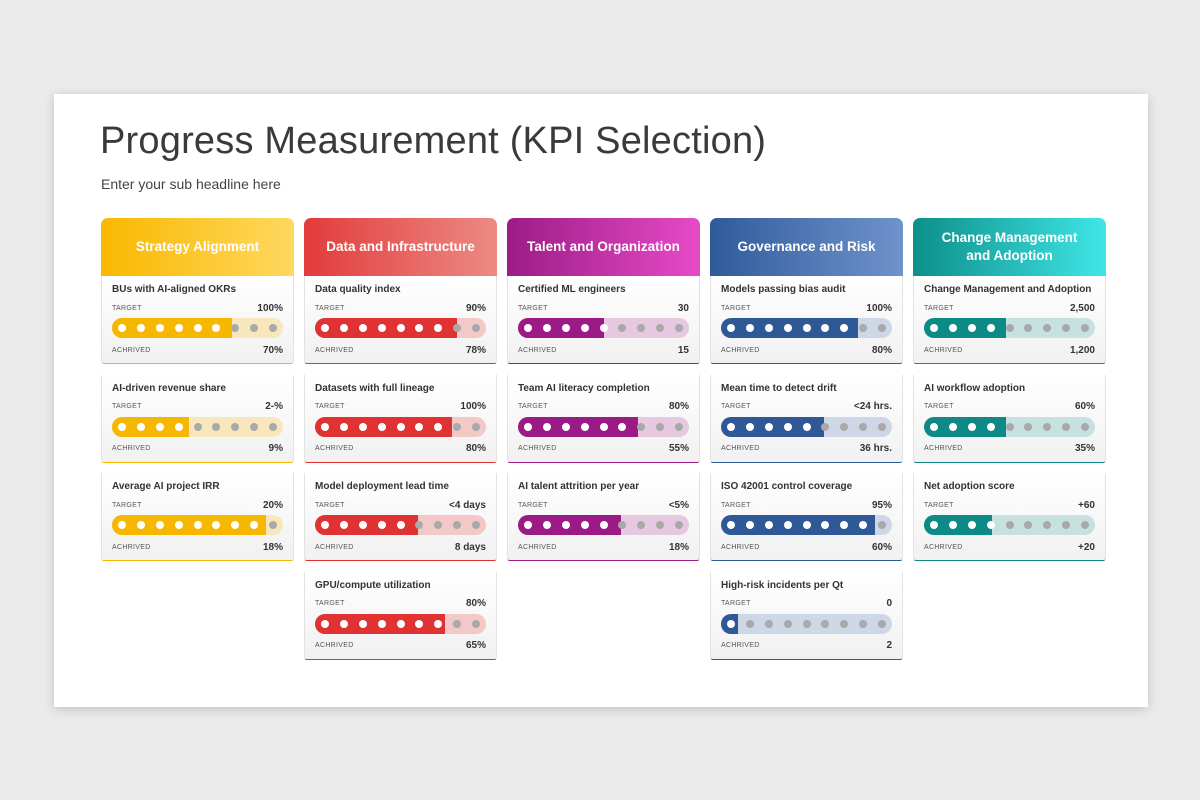  I want to click on achieved-value: 80%, so click(475, 448).